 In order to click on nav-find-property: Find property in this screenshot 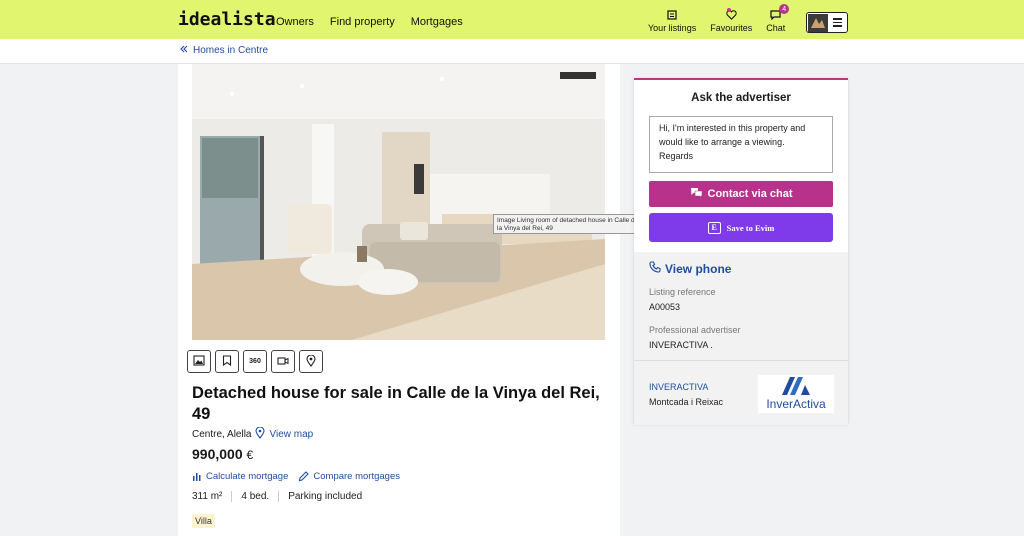, I will do `click(362, 22)`.